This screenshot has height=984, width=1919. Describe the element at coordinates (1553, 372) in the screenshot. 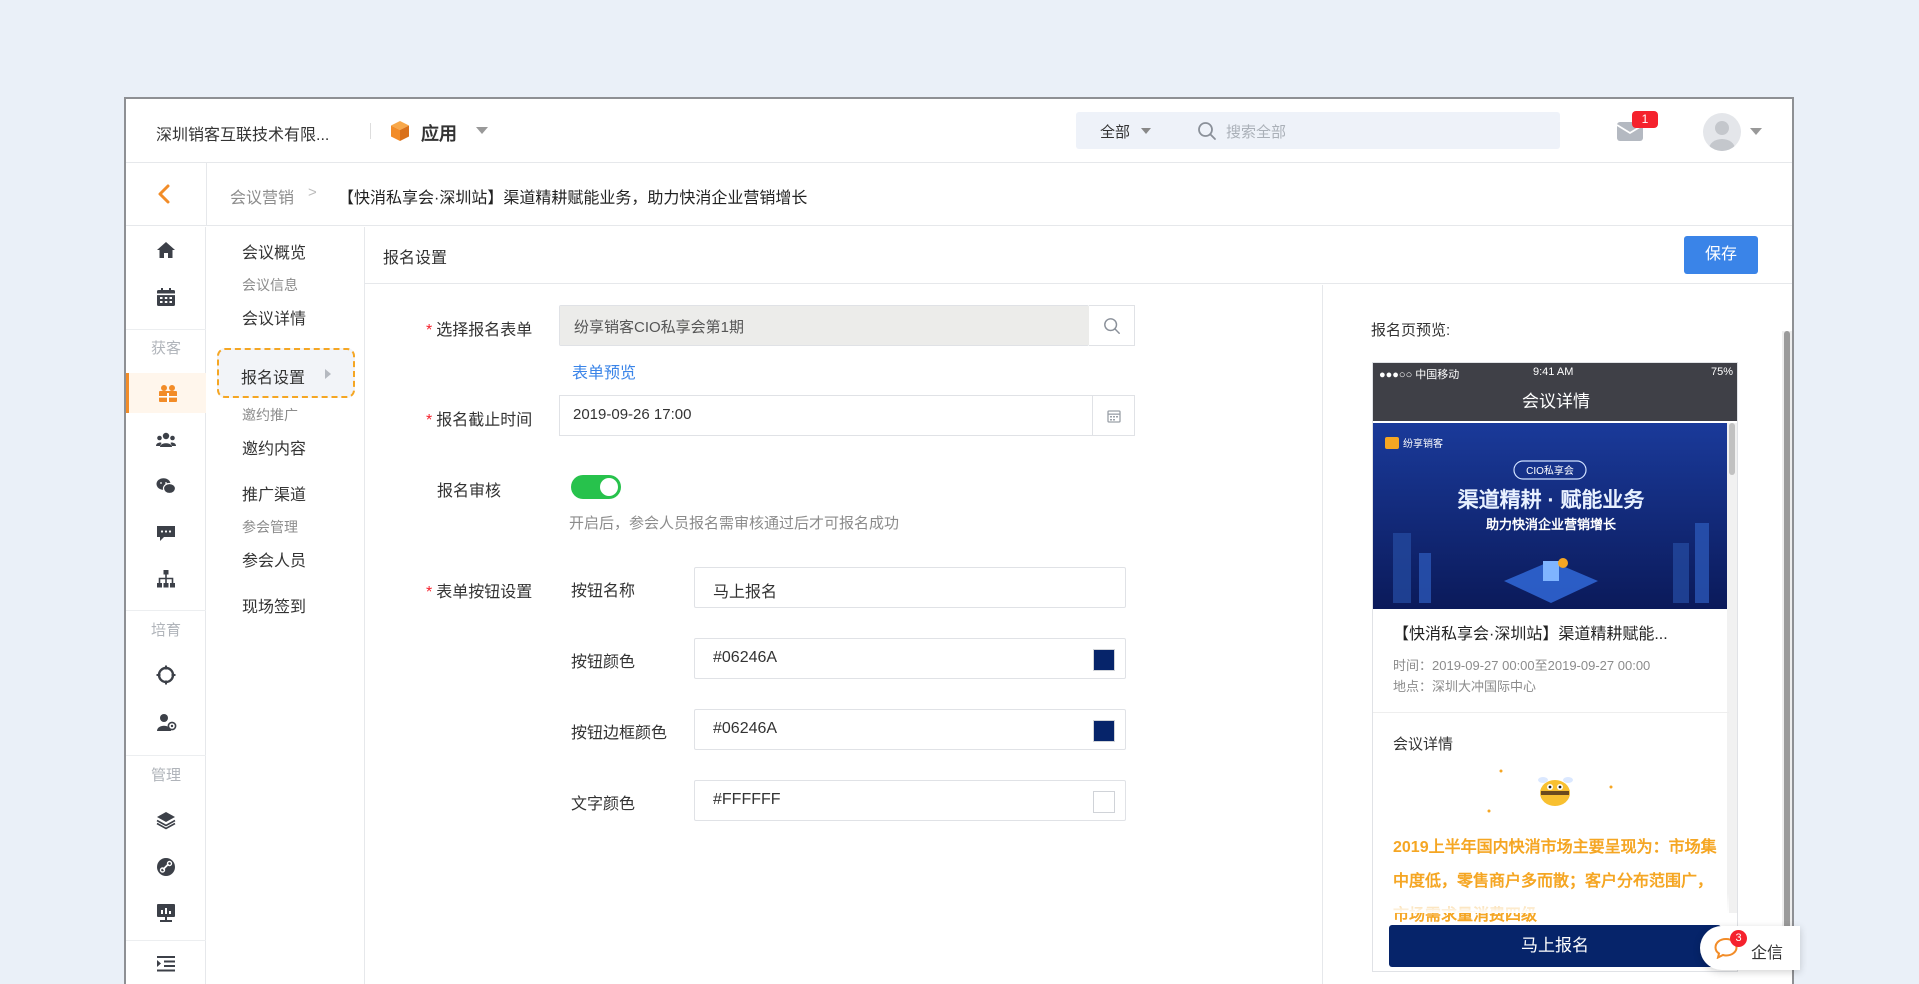

I see `status-time: 9:41 AM` at that location.